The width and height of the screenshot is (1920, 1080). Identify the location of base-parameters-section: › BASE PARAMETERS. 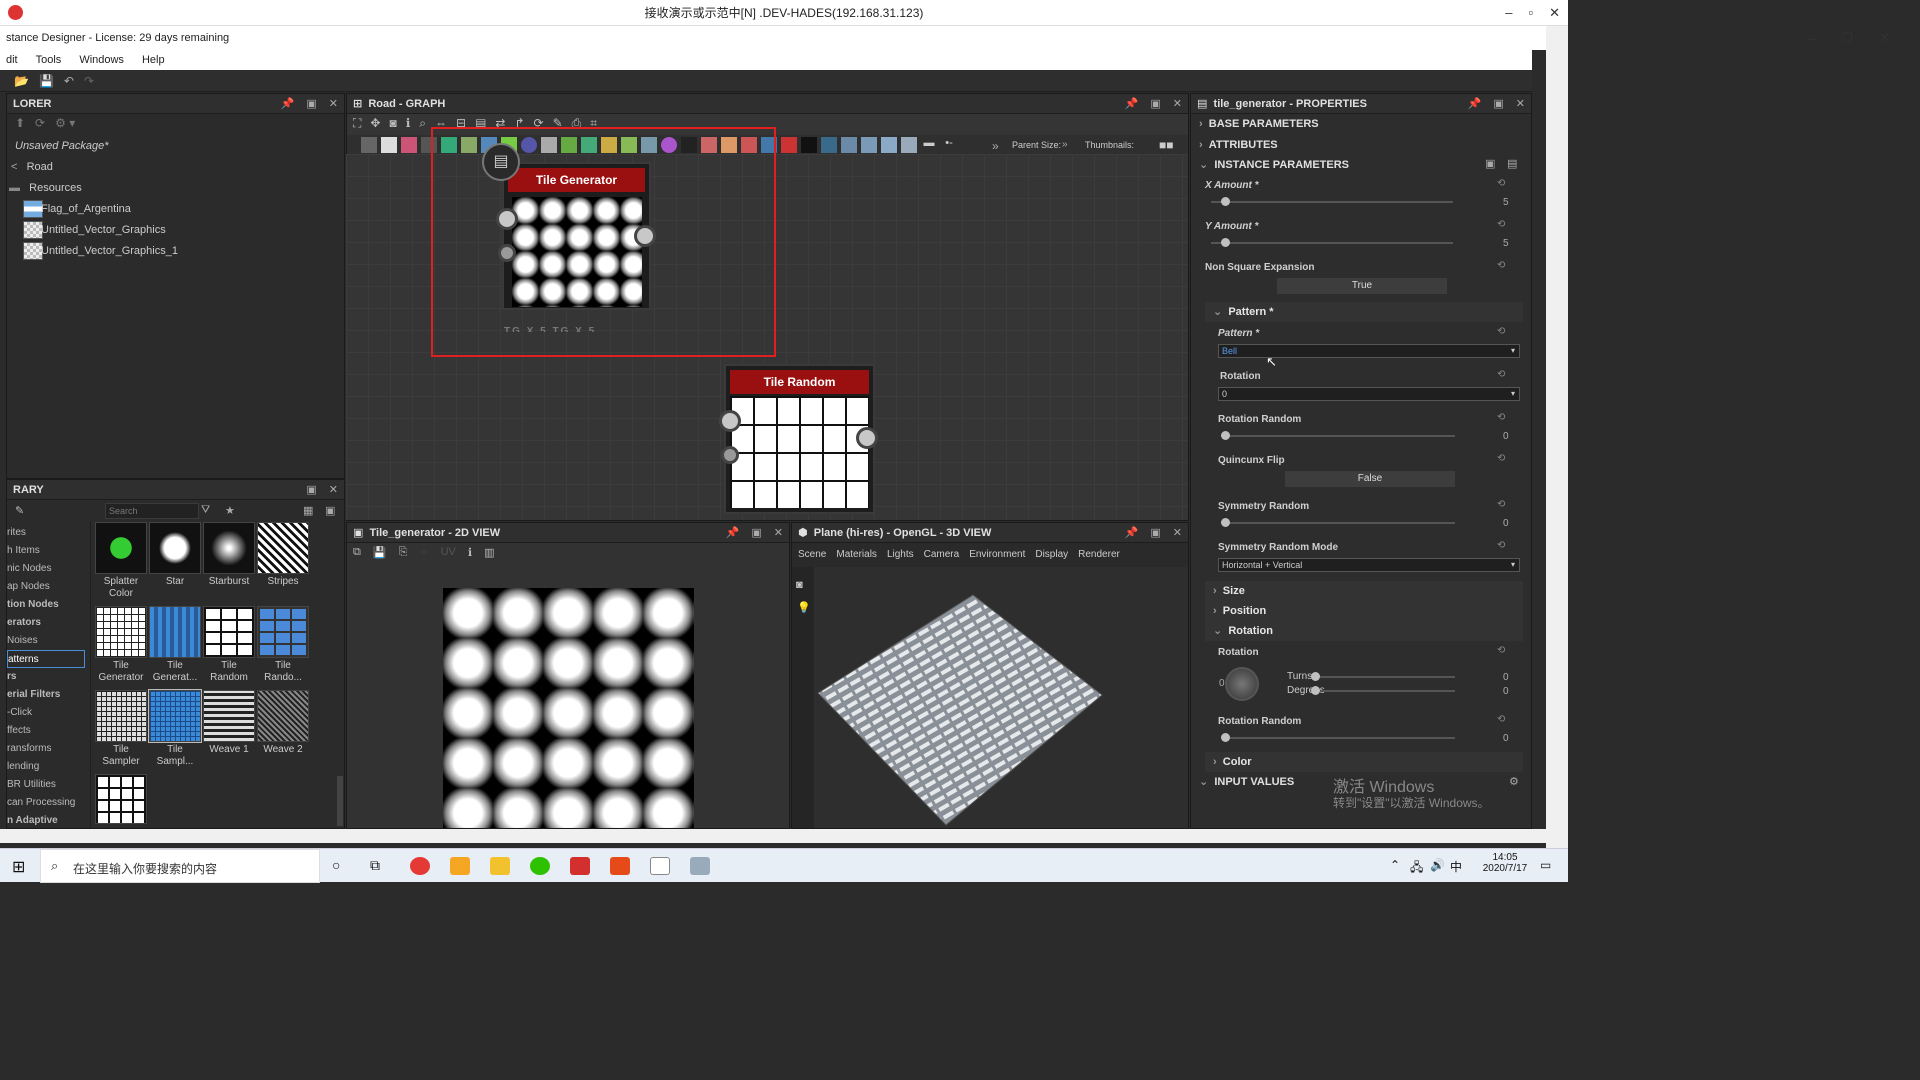
(1259, 124).